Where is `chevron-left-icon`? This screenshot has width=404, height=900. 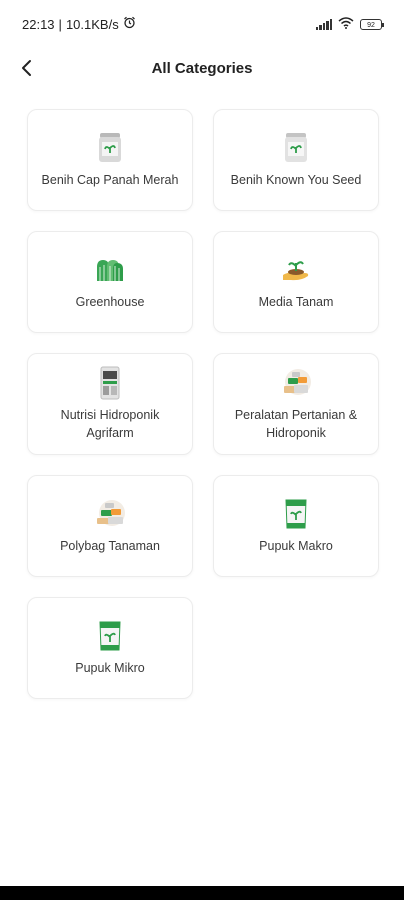 chevron-left-icon is located at coordinates (26, 68).